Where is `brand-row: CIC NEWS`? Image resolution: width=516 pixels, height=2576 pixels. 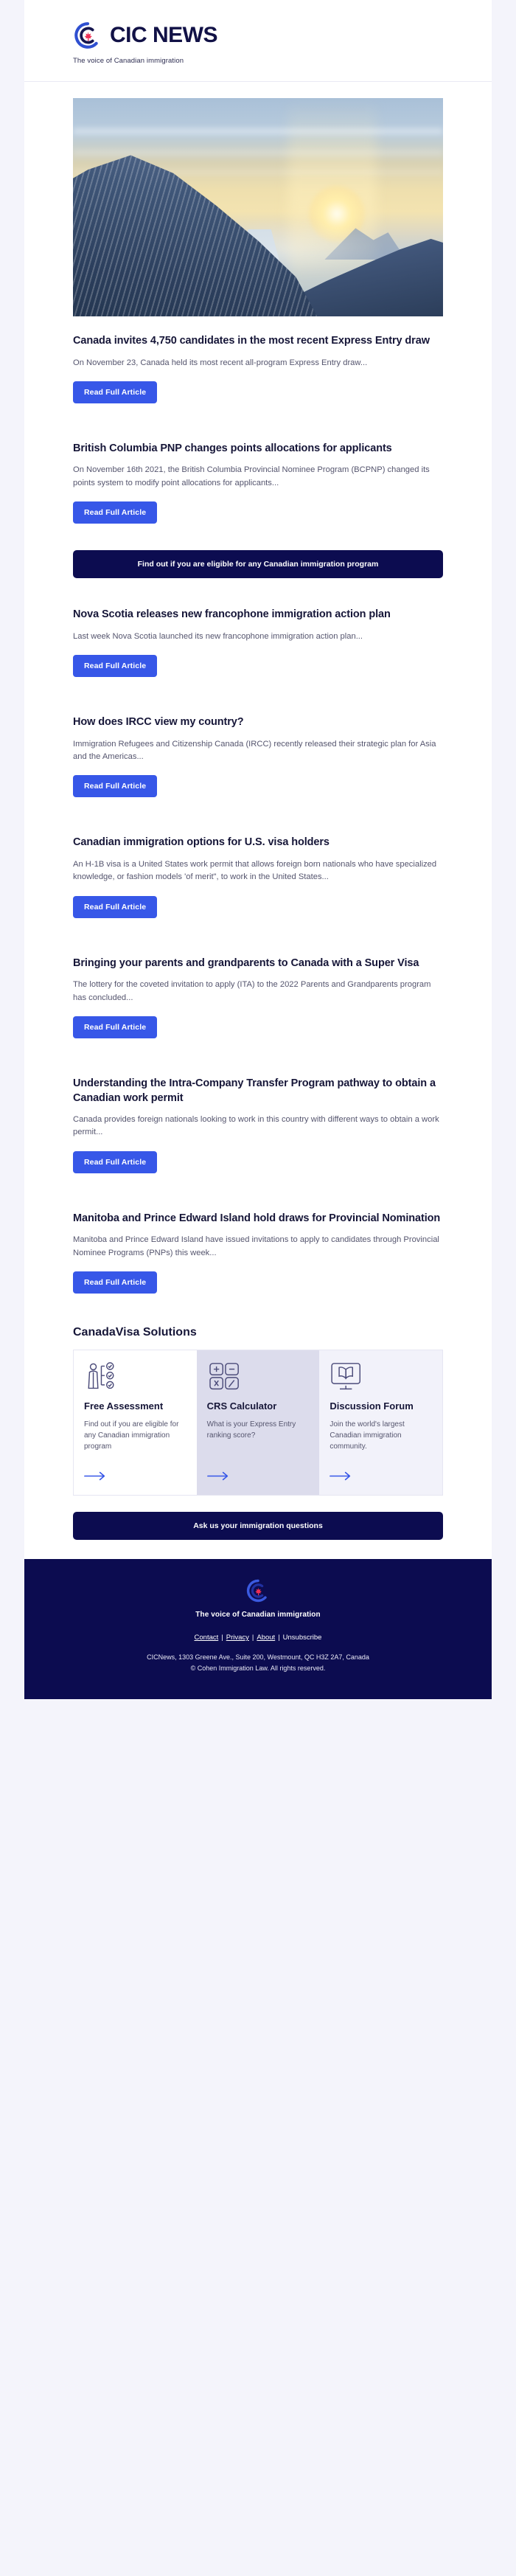 brand-row: CIC NEWS is located at coordinates (282, 35).